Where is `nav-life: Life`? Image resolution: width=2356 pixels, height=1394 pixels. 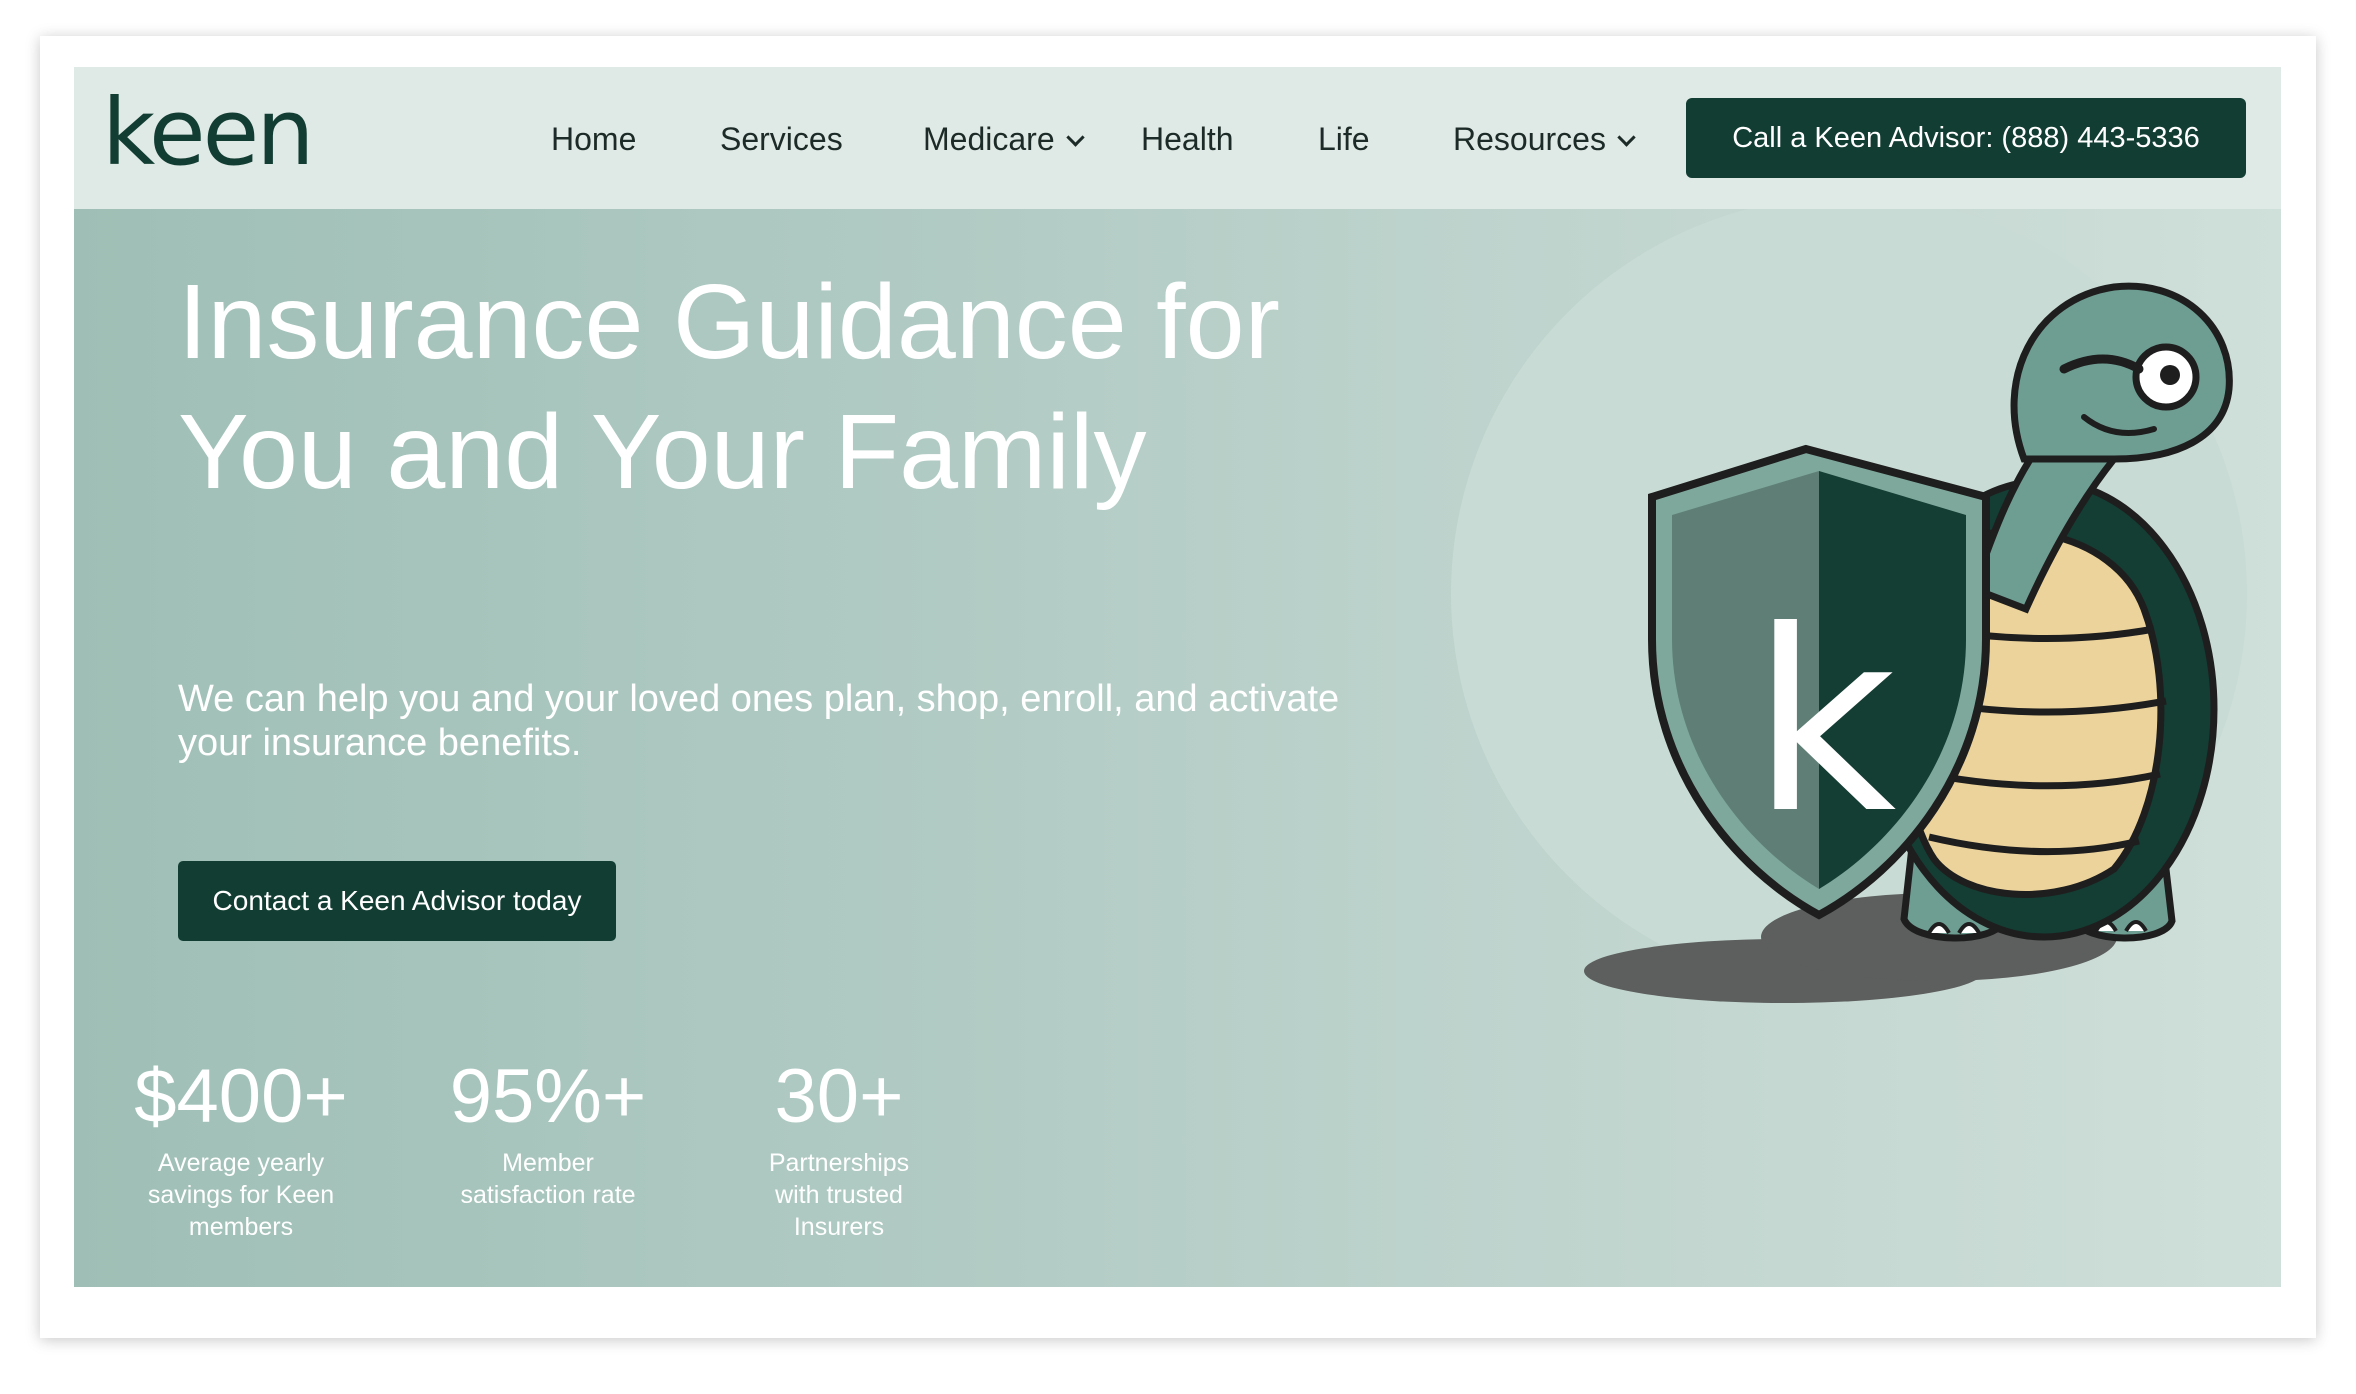 nav-life: Life is located at coordinates (1344, 139).